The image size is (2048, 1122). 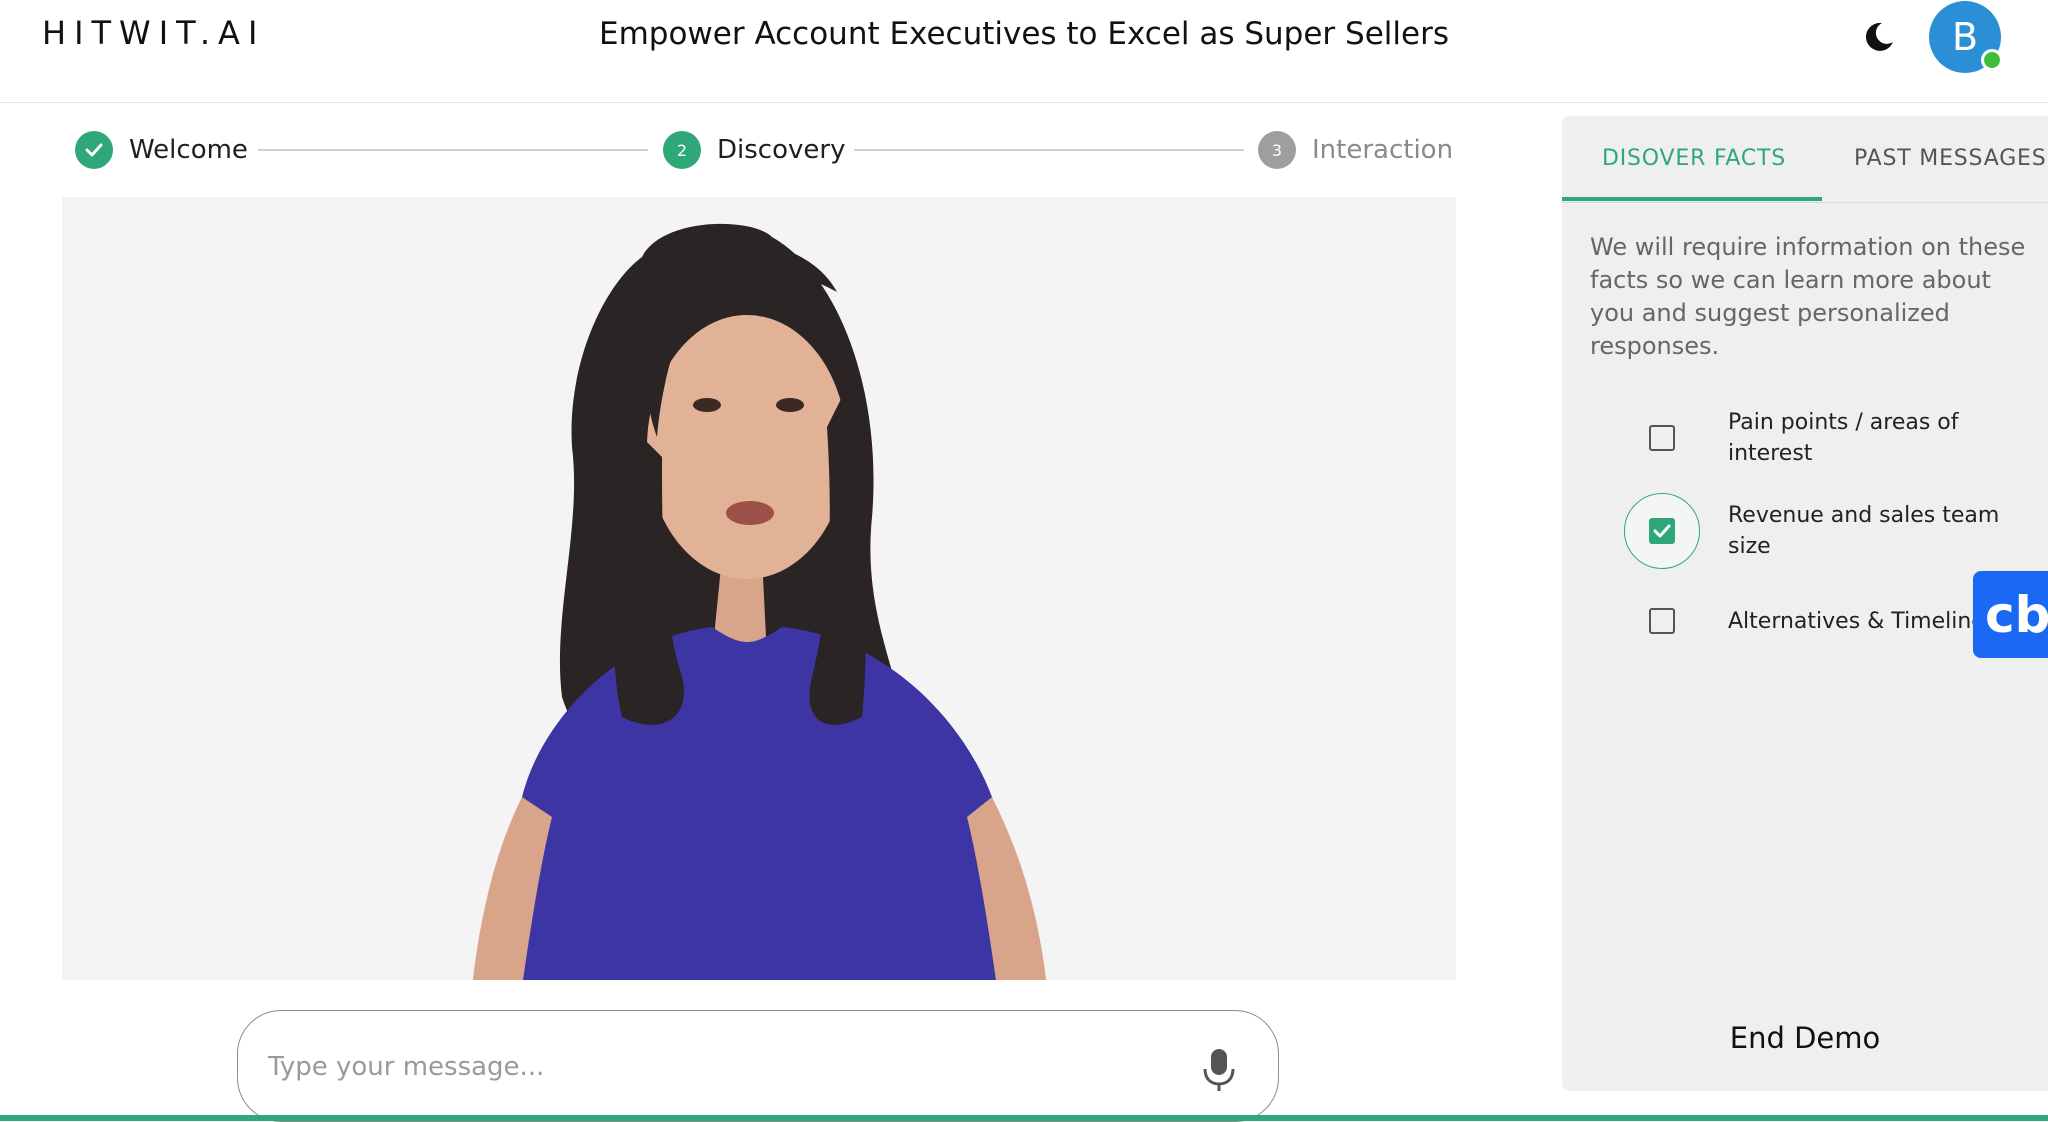 I want to click on fact-item: Pain points / areas of interest, so click(x=1824, y=438).